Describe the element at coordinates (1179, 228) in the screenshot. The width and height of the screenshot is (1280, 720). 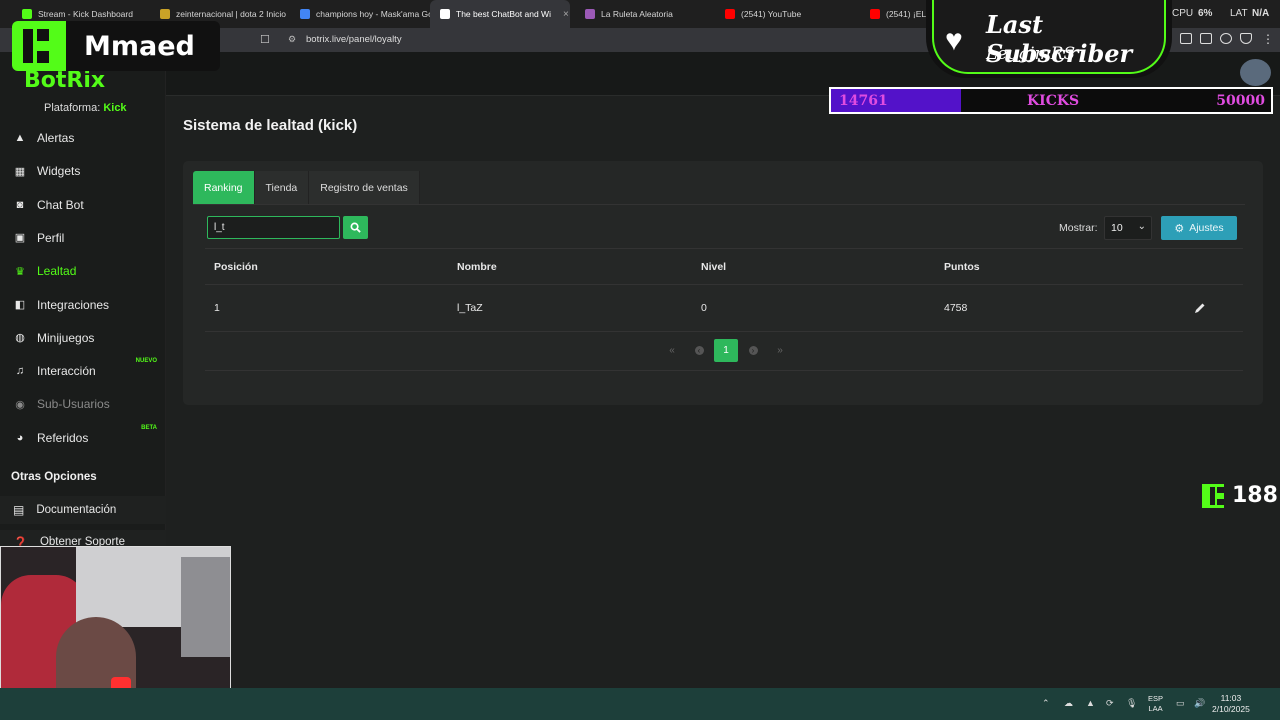
I see `gears-icon: ⚙` at that location.